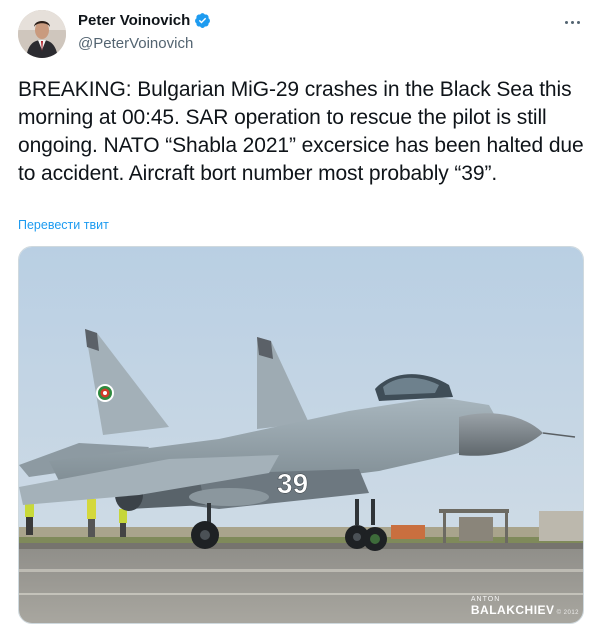 The width and height of the screenshot is (606, 642). What do you see at coordinates (485, 599) in the screenshot?
I see `watermark-first: ANTON` at bounding box center [485, 599].